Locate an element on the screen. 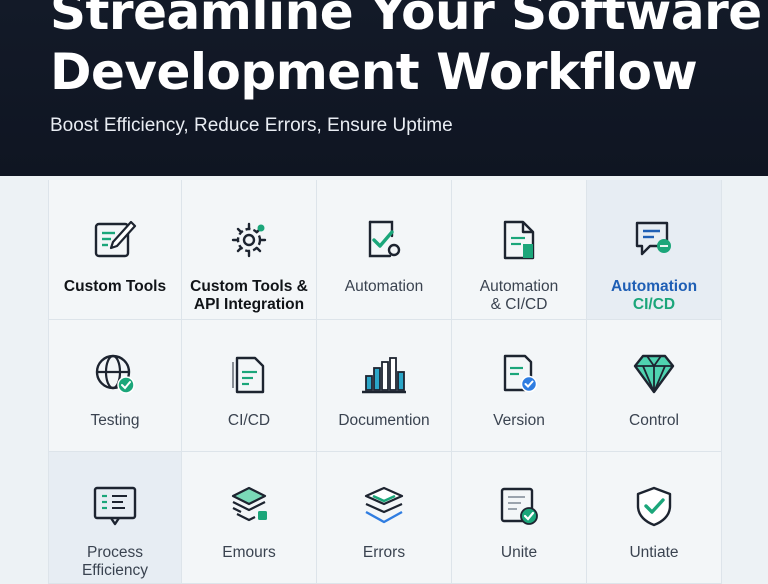  grid-left-margin is located at coordinates (24, 382).